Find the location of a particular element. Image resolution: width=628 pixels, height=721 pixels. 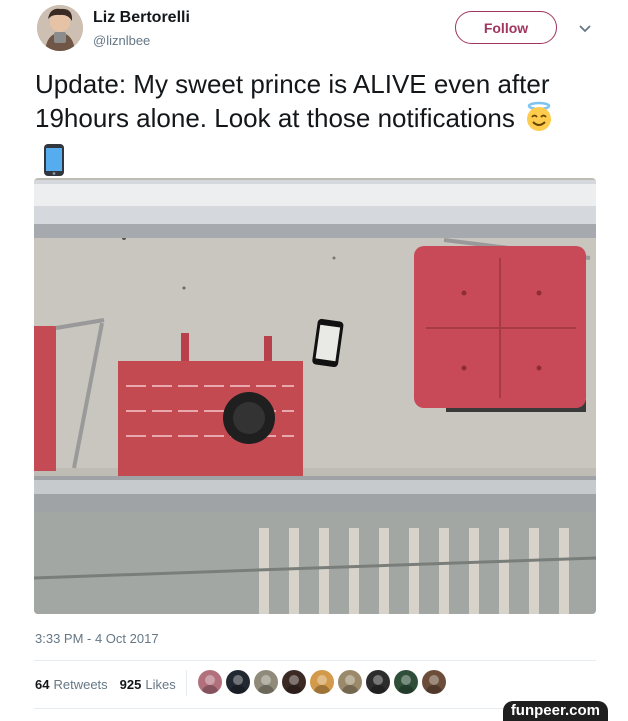

engagement-stats: 64 Retweets 925 Likes is located at coordinates (105, 684).